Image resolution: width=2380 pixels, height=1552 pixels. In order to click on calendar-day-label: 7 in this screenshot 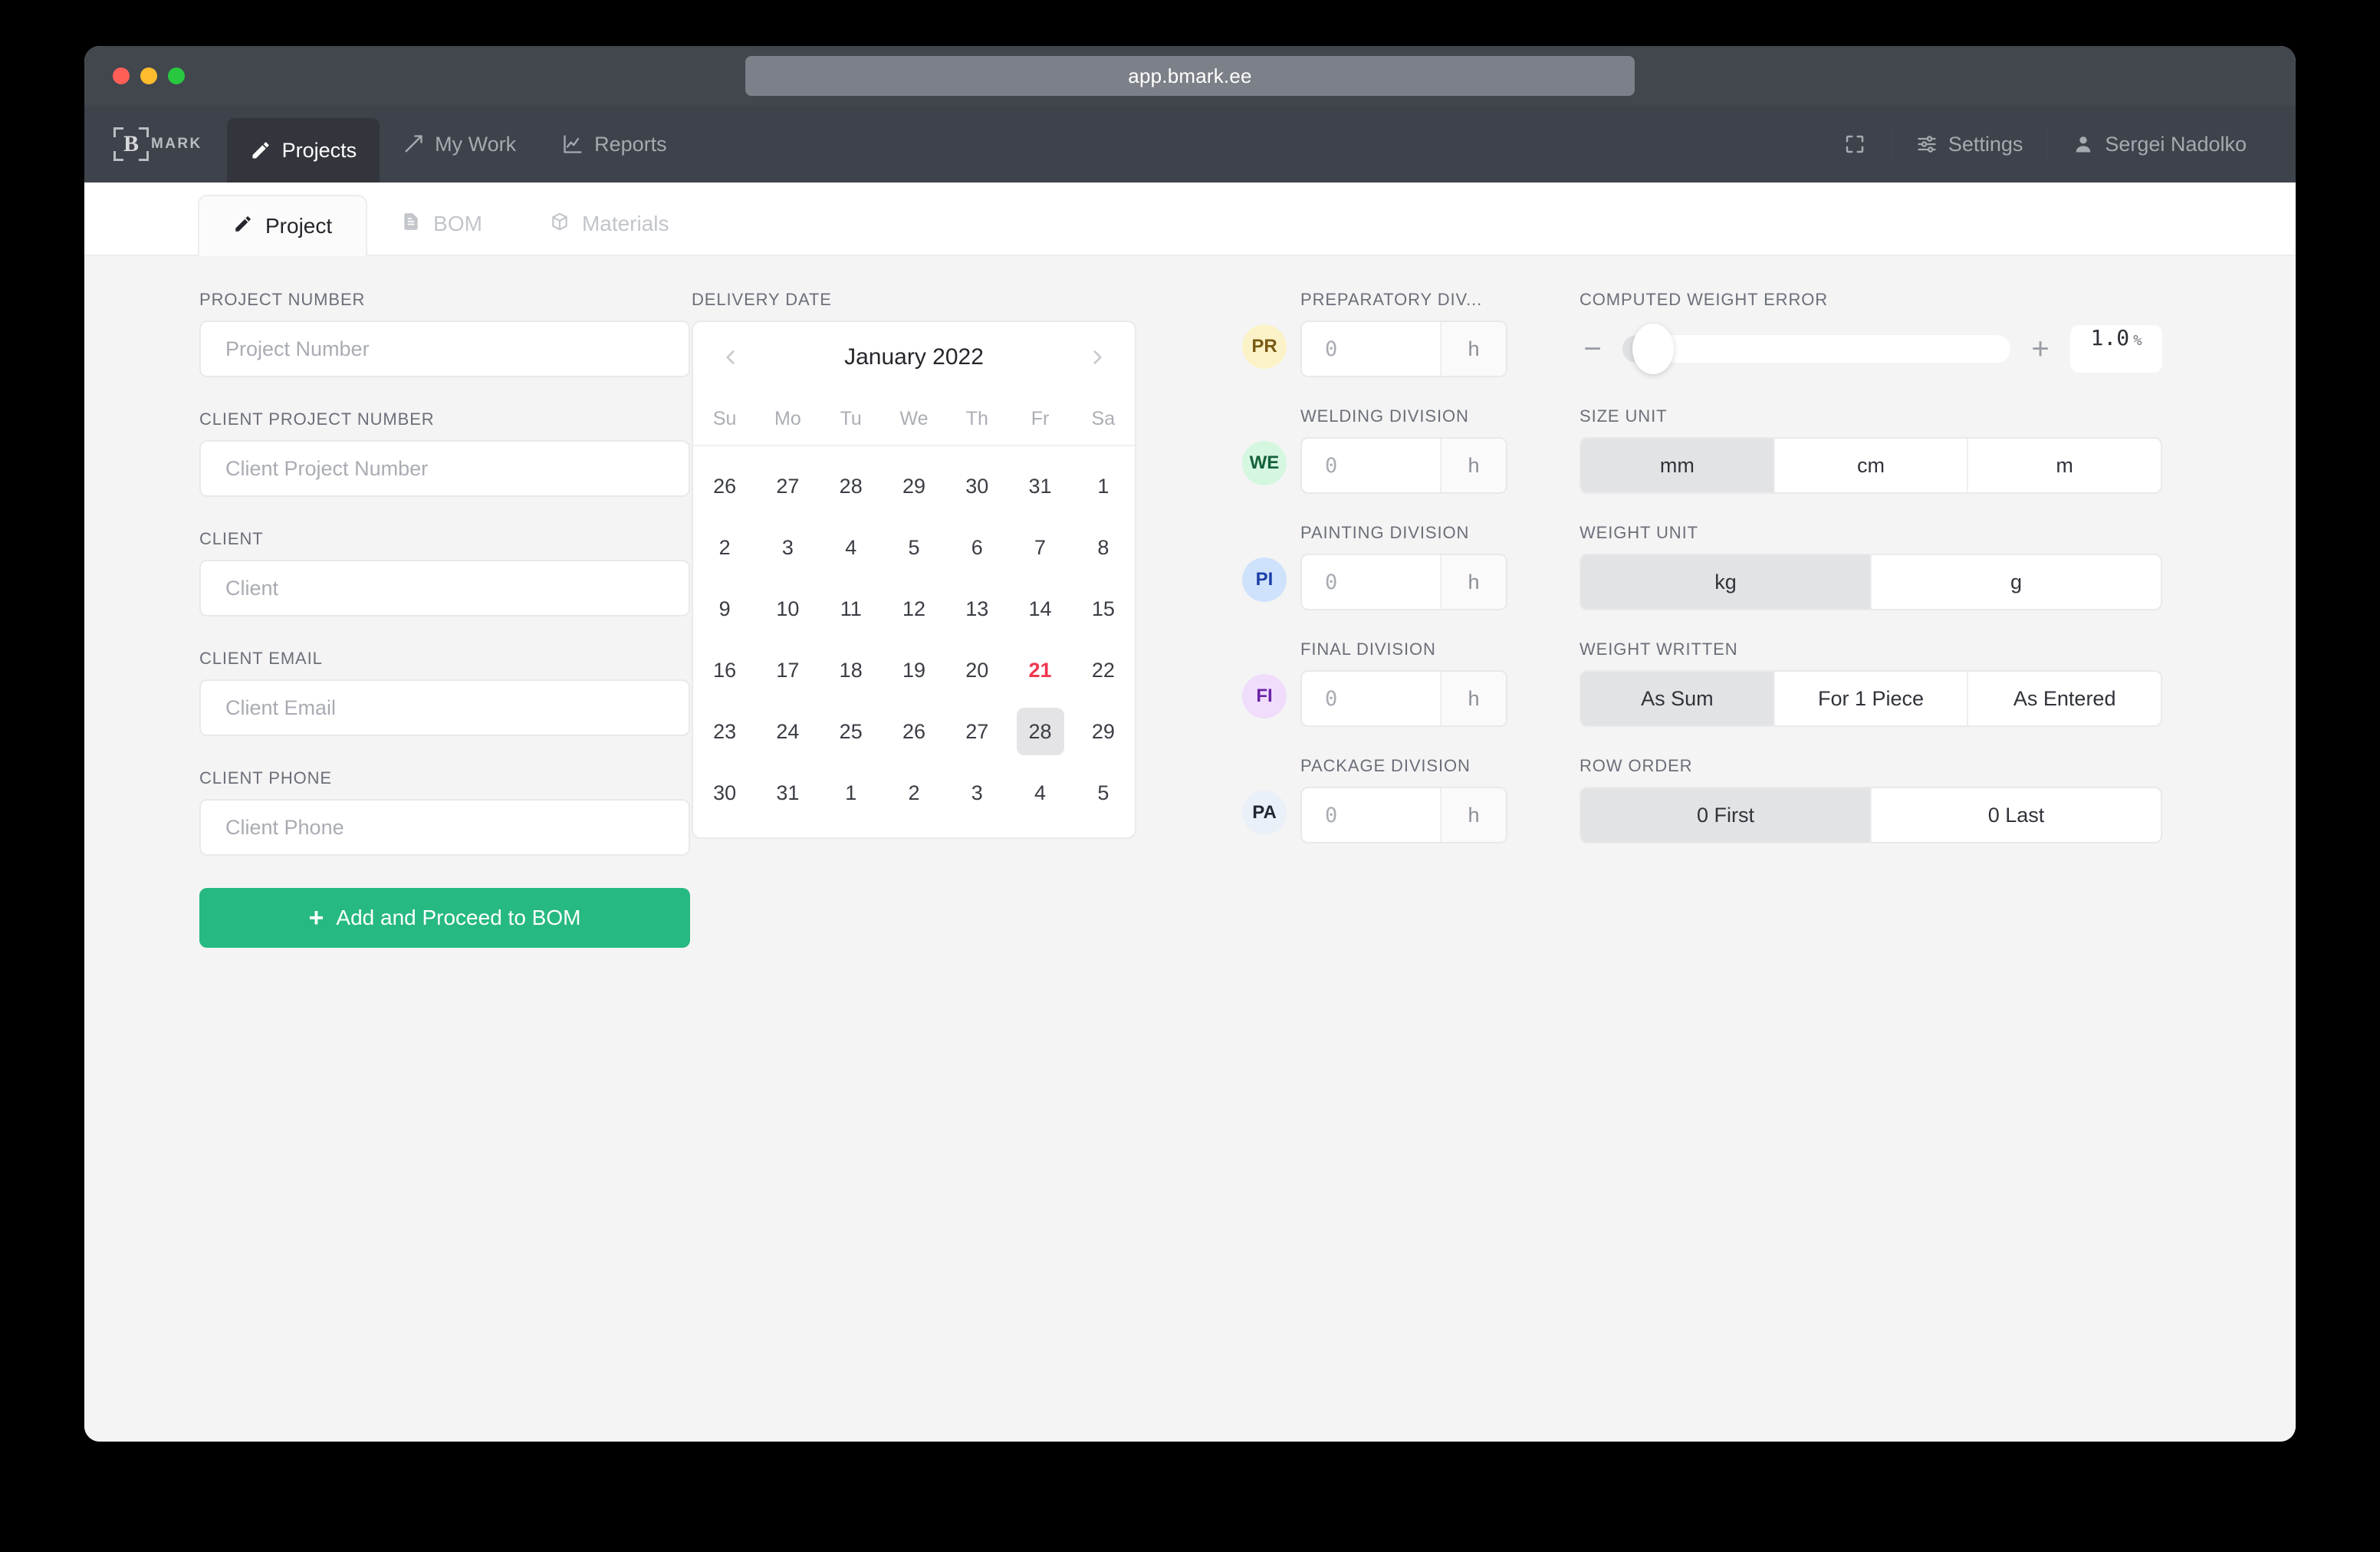, I will do `click(1041, 547)`.